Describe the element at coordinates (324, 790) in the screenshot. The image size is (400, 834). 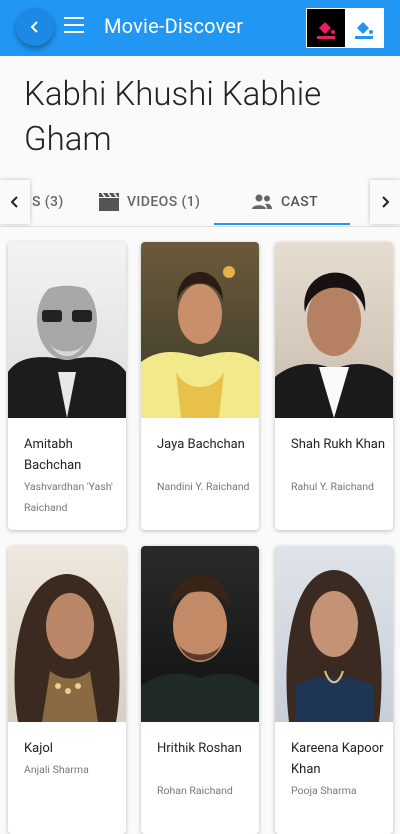
I see `cast-role: Pooja Sharma` at that location.